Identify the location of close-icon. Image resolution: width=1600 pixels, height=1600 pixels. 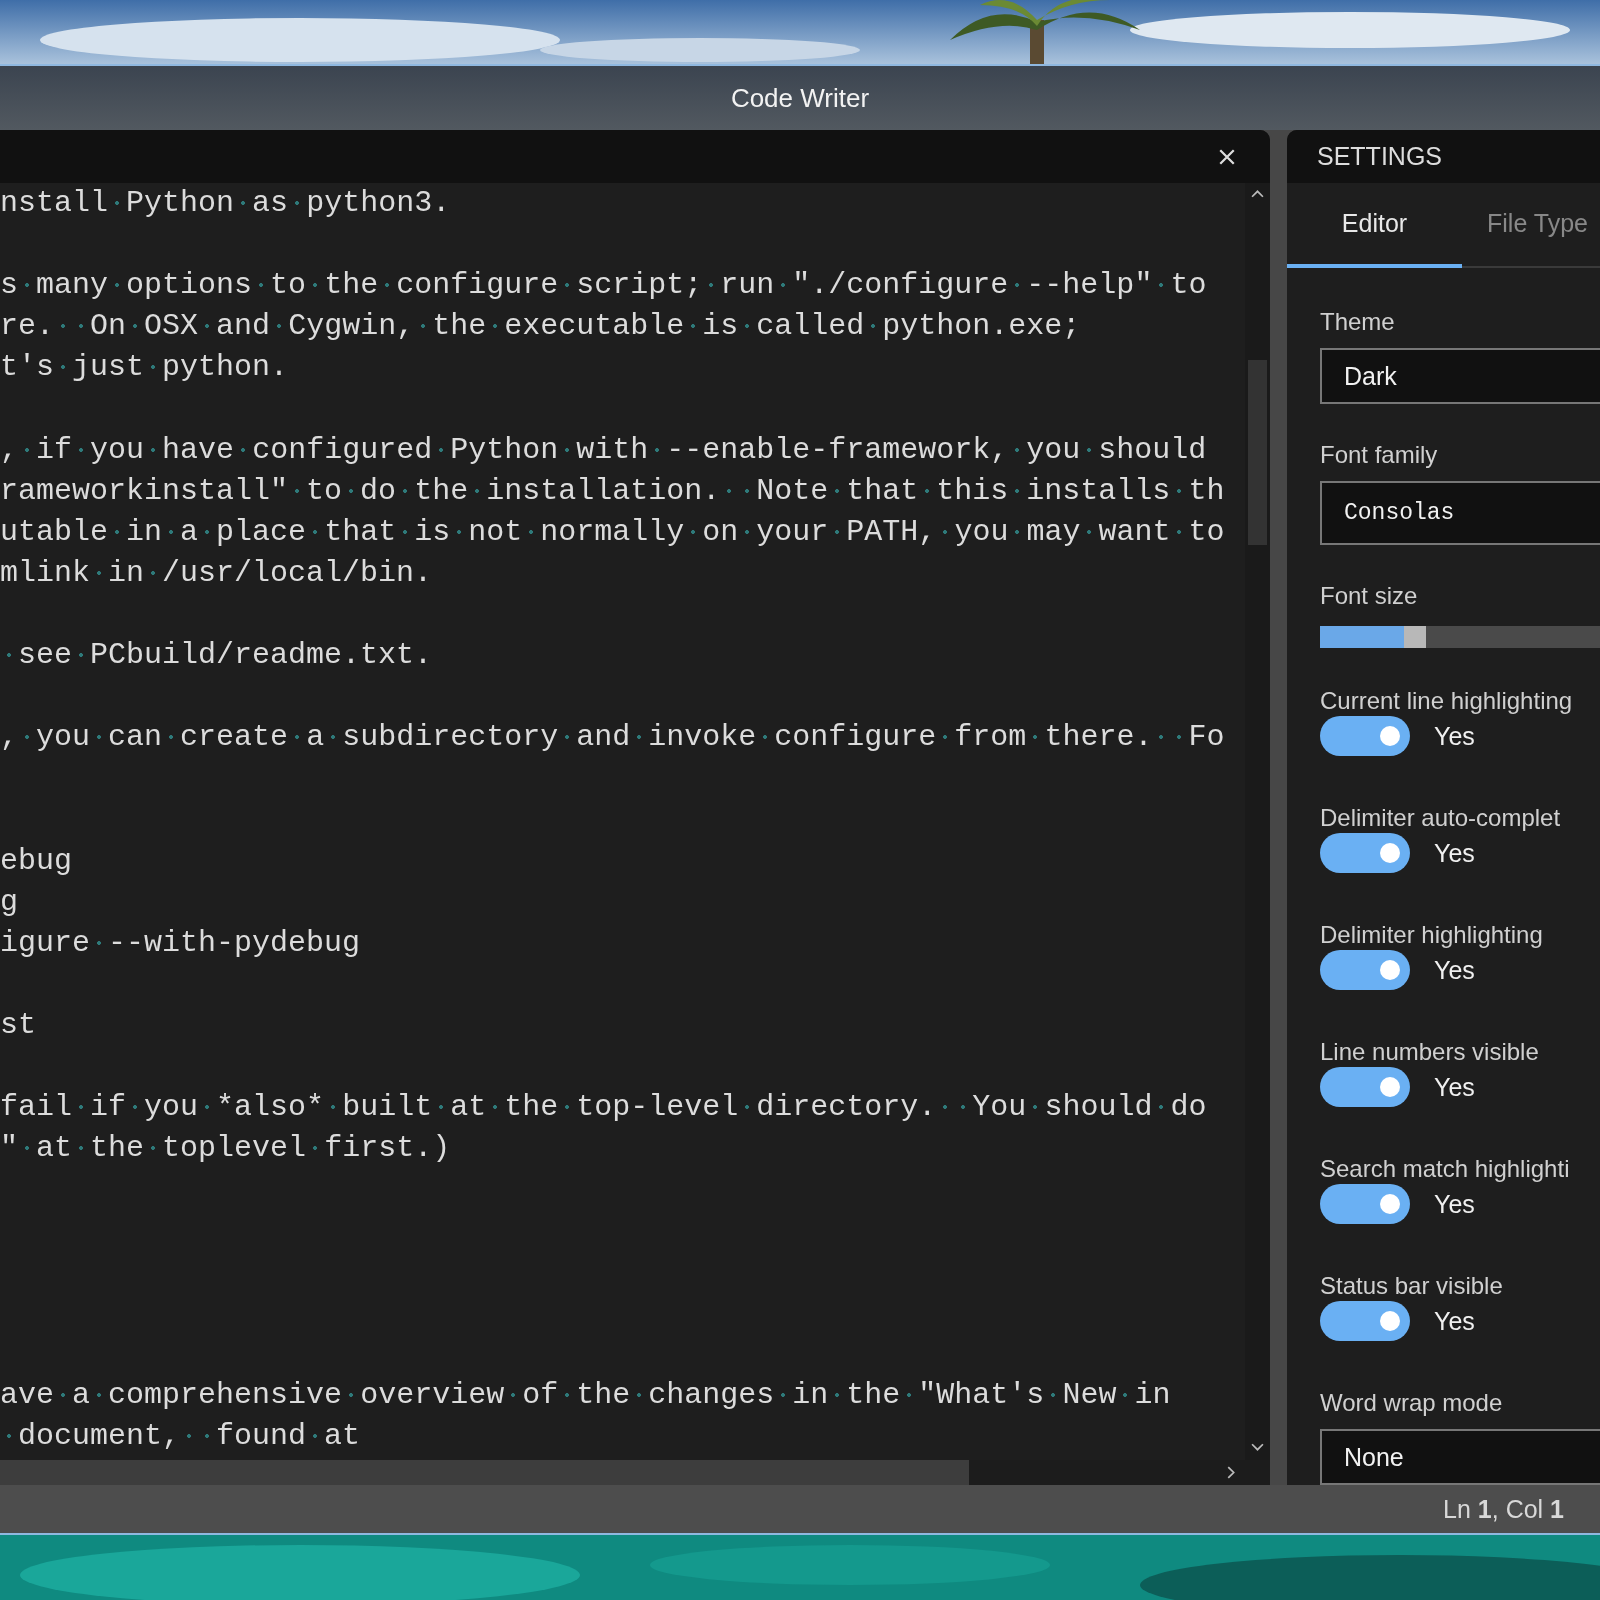
(1227, 156).